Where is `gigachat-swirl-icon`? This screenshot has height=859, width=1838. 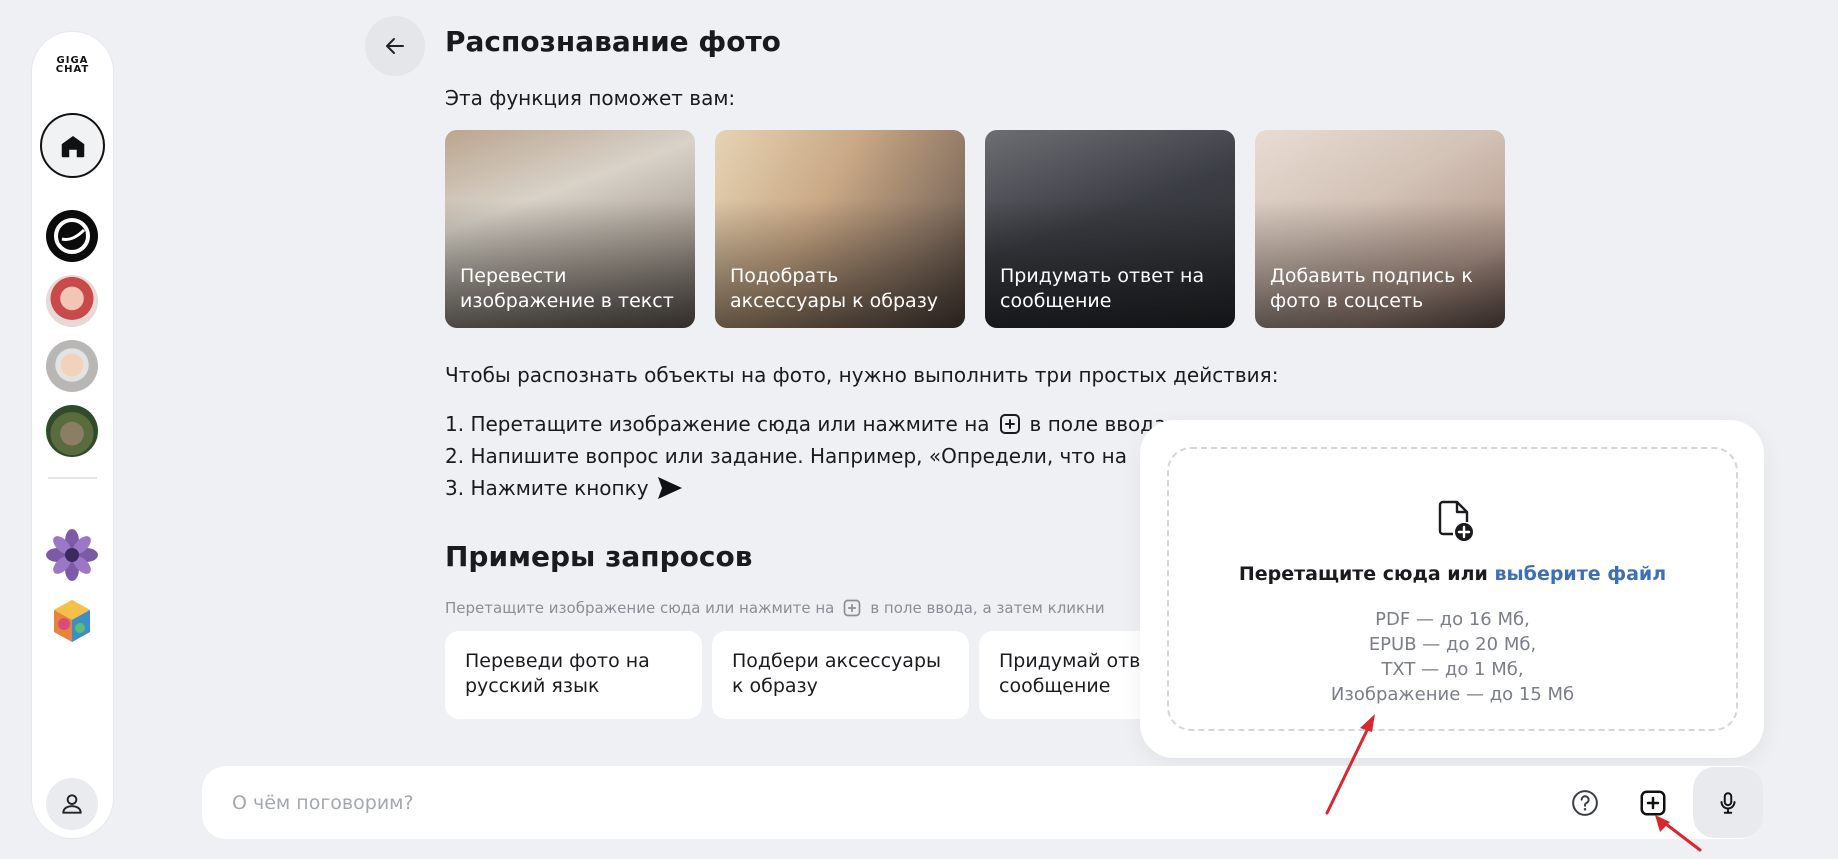
gigachat-swirl-icon is located at coordinates (72, 236).